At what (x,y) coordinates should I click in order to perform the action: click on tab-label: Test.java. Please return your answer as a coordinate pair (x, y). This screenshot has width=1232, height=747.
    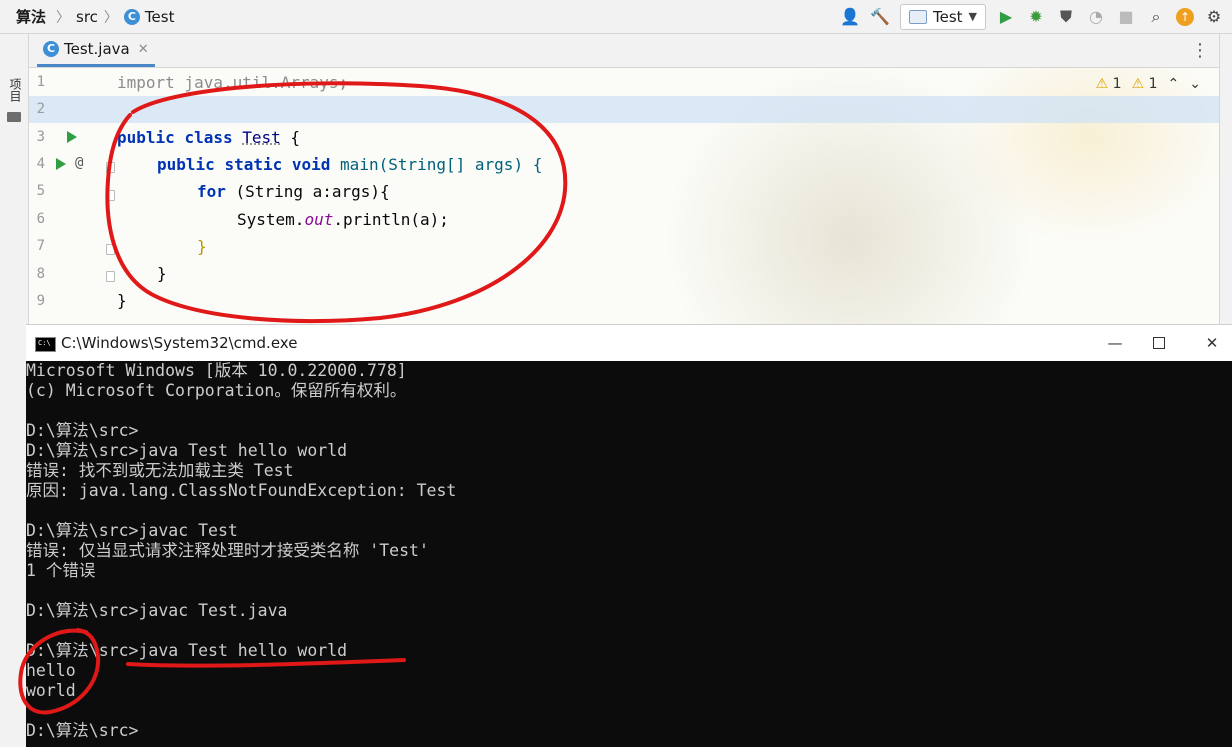
    Looking at the image, I should click on (97, 49).